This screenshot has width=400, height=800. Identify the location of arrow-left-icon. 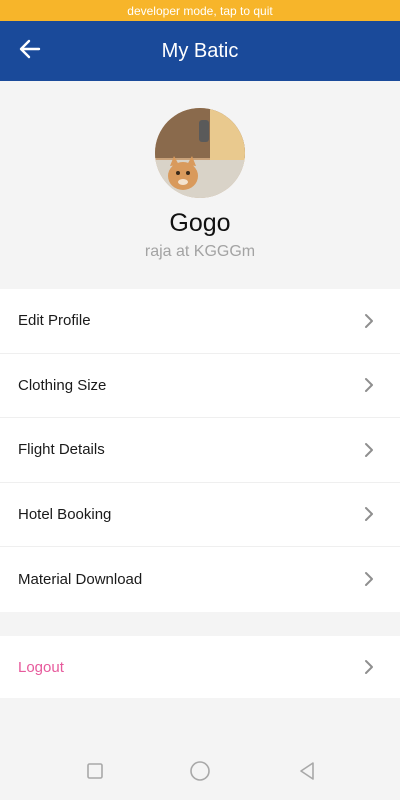
(30, 51).